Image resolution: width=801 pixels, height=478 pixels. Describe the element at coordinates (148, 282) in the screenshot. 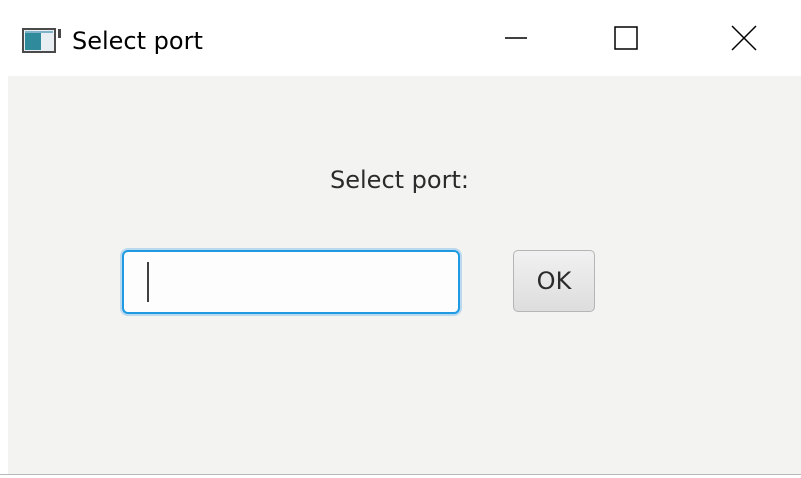

I see `text-caret` at that location.